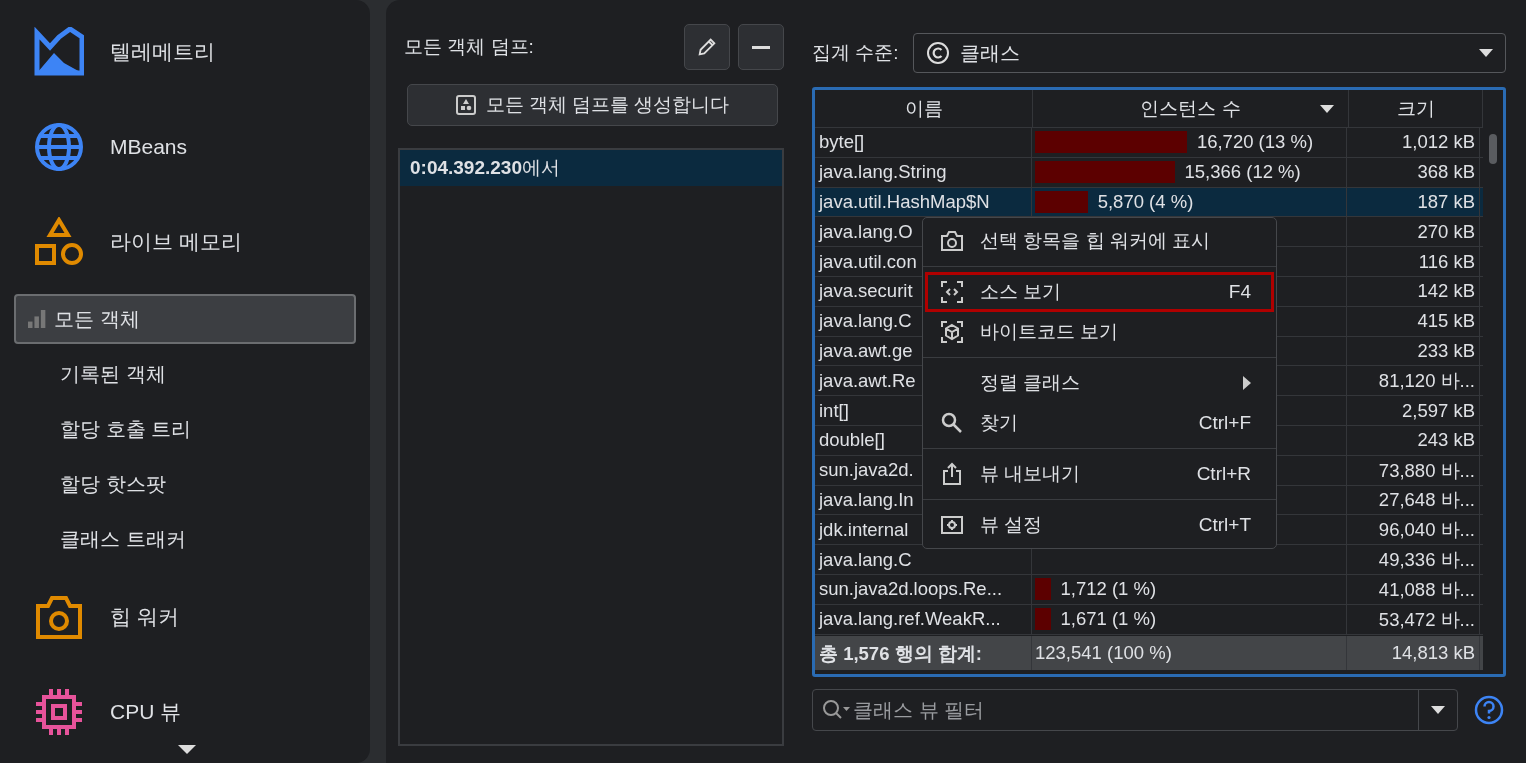 This screenshot has height=763, width=1526. What do you see at coordinates (923, 202) in the screenshot?
I see `class-name-cell: java.util.HashMap$N` at bounding box center [923, 202].